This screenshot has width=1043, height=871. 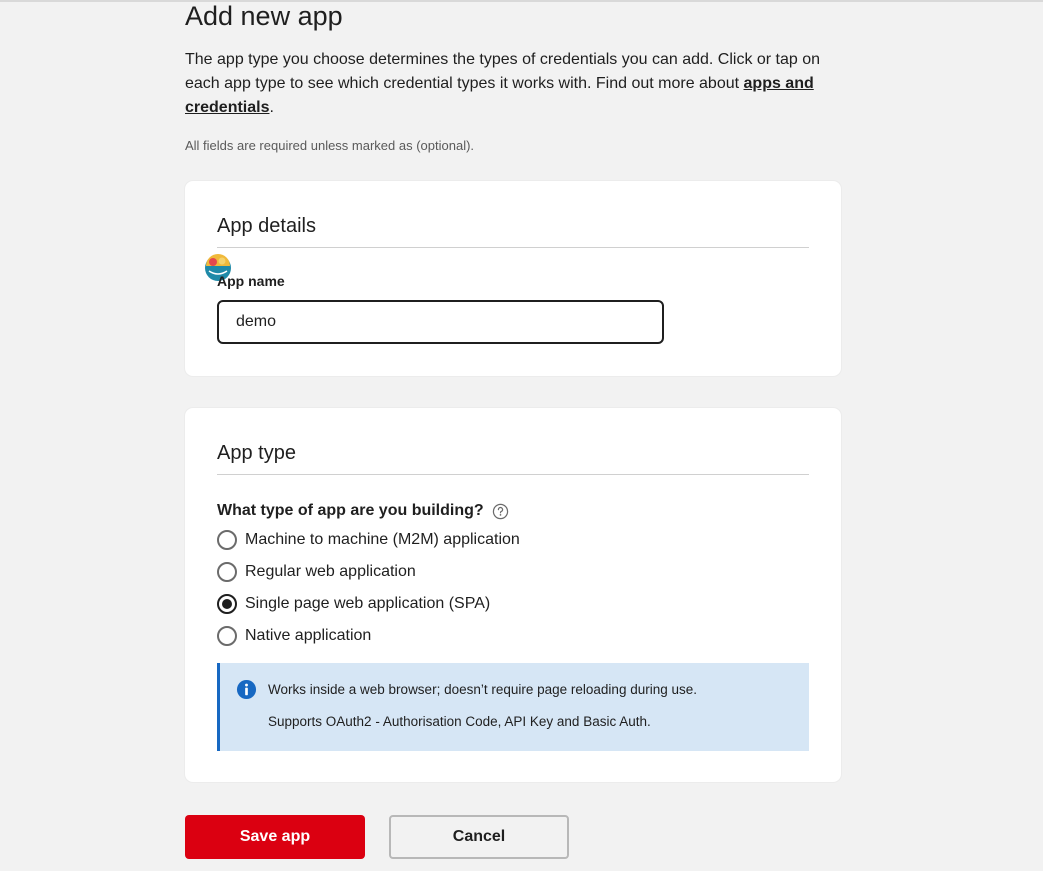 What do you see at coordinates (368, 603) in the screenshot?
I see `radio-option-label: Single page web application (SPA)` at bounding box center [368, 603].